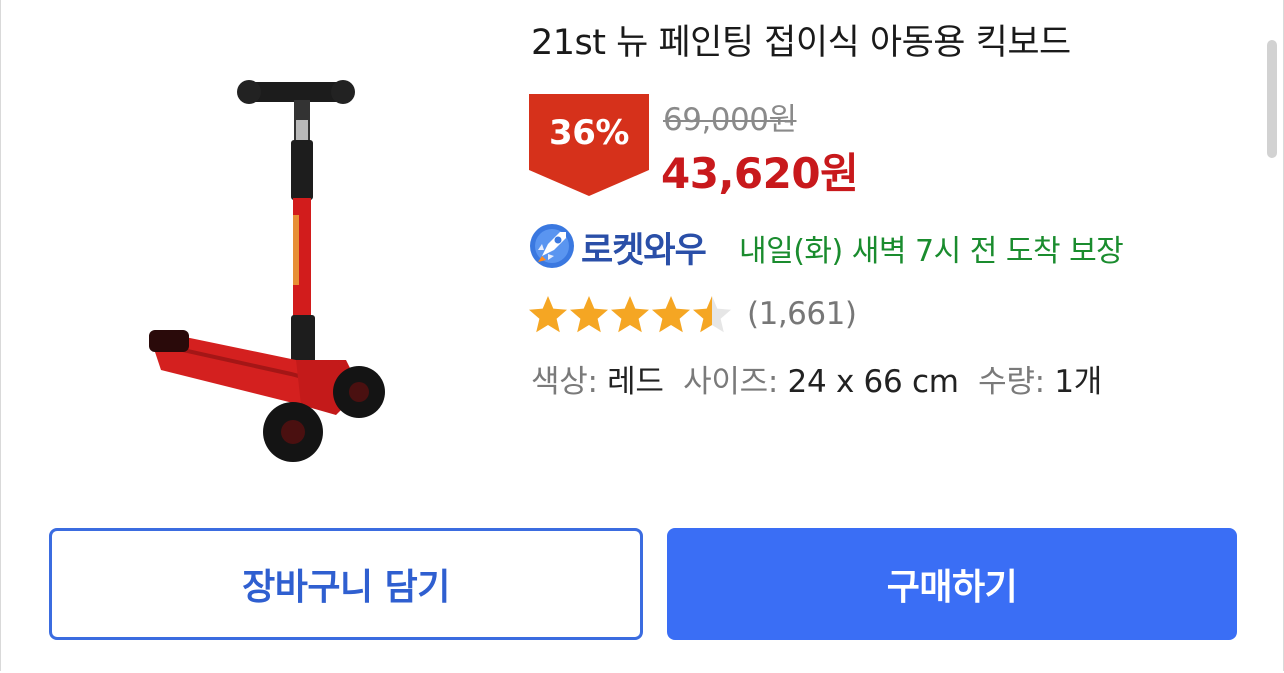 Image resolution: width=1284 pixels, height=673 pixels. What do you see at coordinates (952, 584) in the screenshot?
I see `buy-now-button: 구매하기` at bounding box center [952, 584].